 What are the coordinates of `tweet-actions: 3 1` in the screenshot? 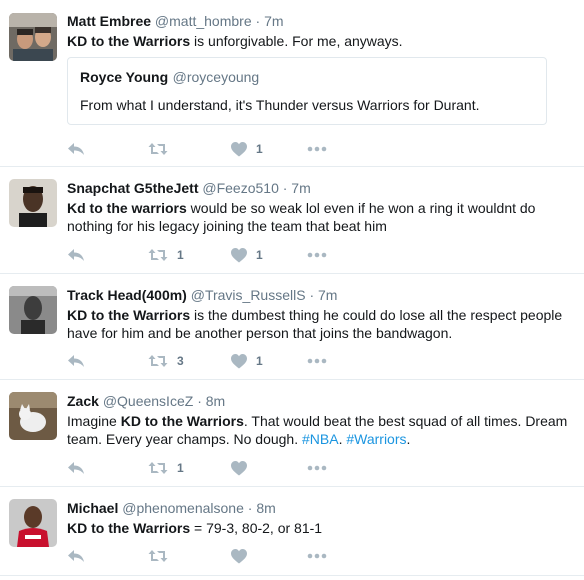 It's located at (217, 361).